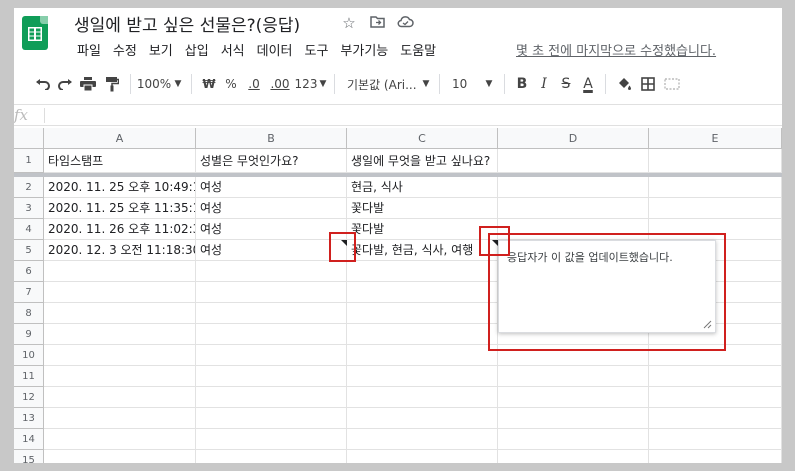  What do you see at coordinates (65, 84) in the screenshot?
I see `redo-icon` at bounding box center [65, 84].